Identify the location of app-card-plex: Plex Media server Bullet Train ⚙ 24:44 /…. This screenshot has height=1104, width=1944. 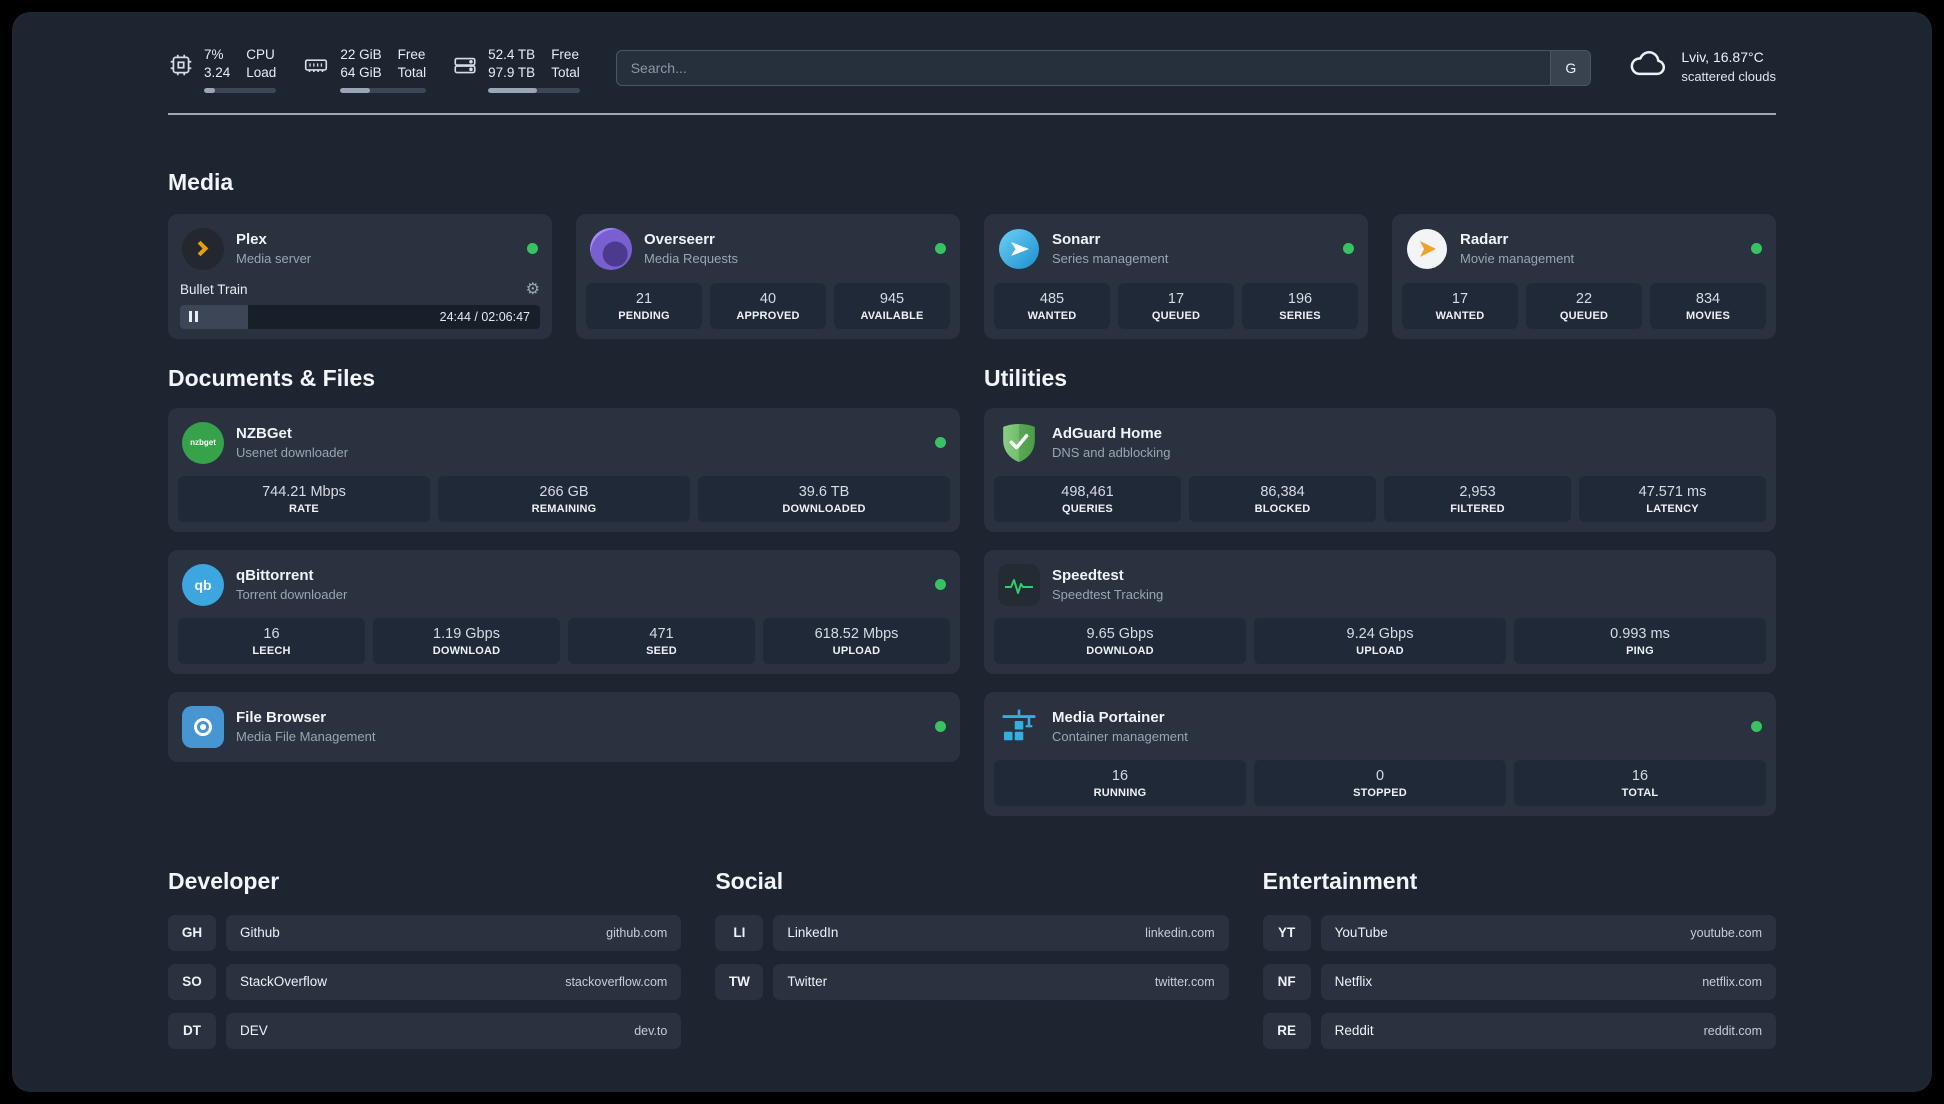
(360, 276).